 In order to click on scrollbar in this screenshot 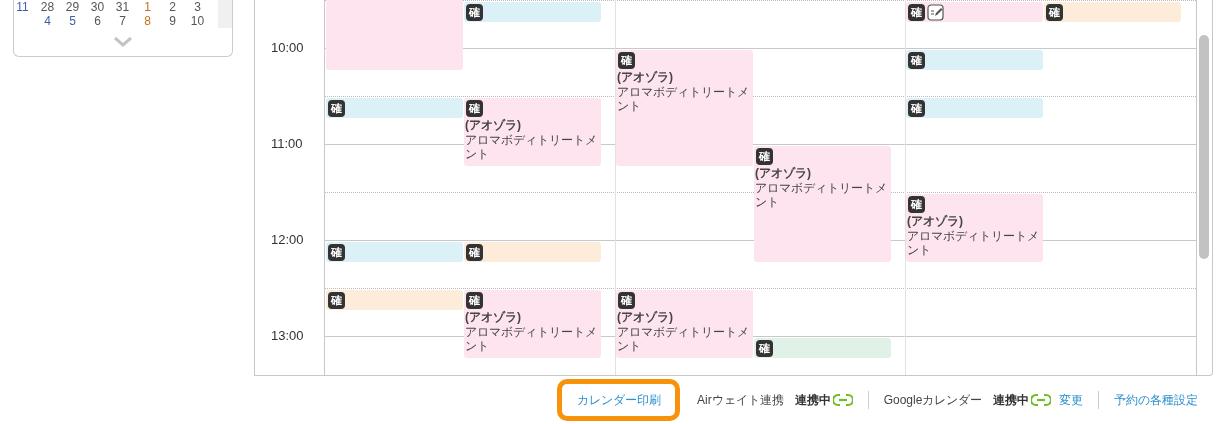, I will do `click(225, 14)`.